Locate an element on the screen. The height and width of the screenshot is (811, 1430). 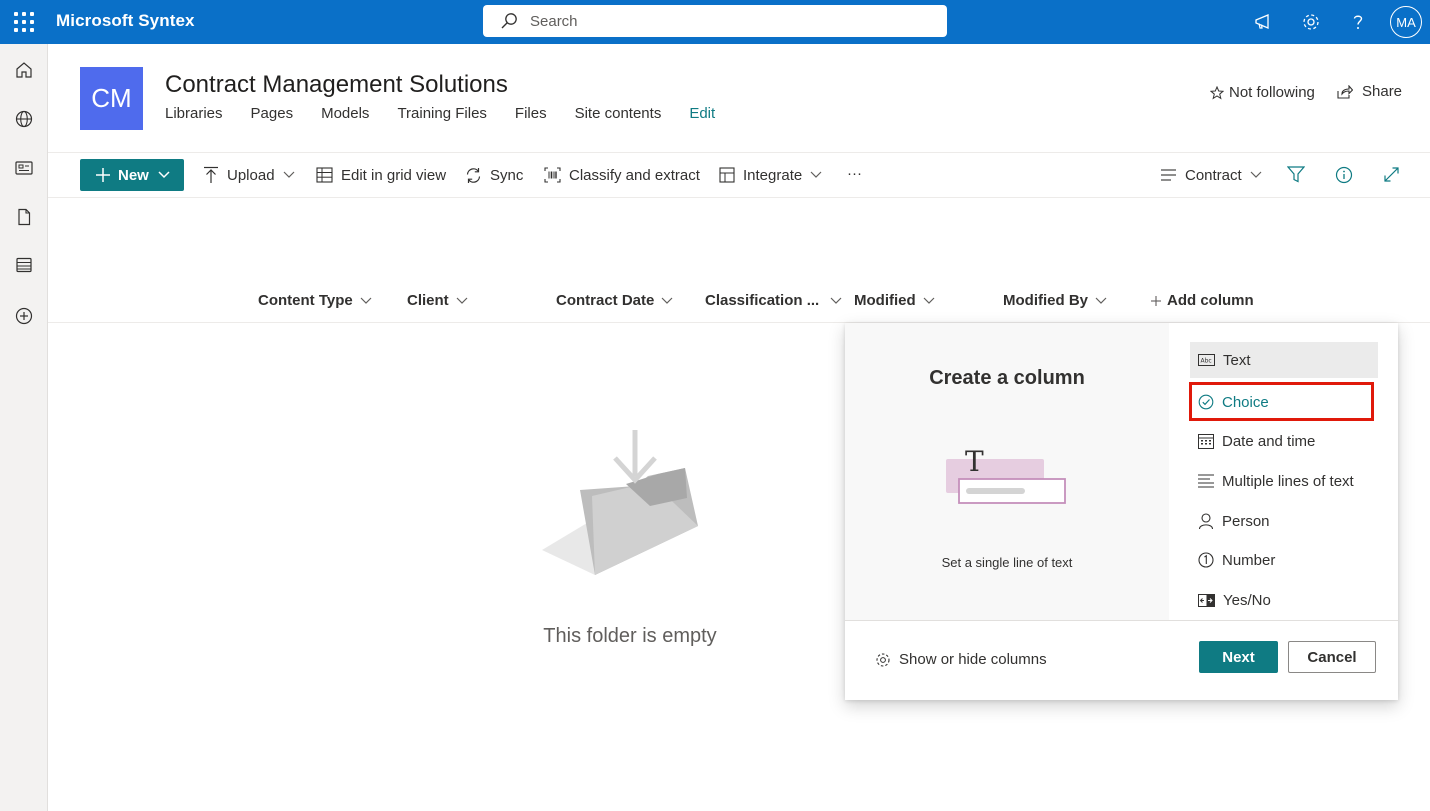
column-type-label: Number is located at coordinates (1249, 560).